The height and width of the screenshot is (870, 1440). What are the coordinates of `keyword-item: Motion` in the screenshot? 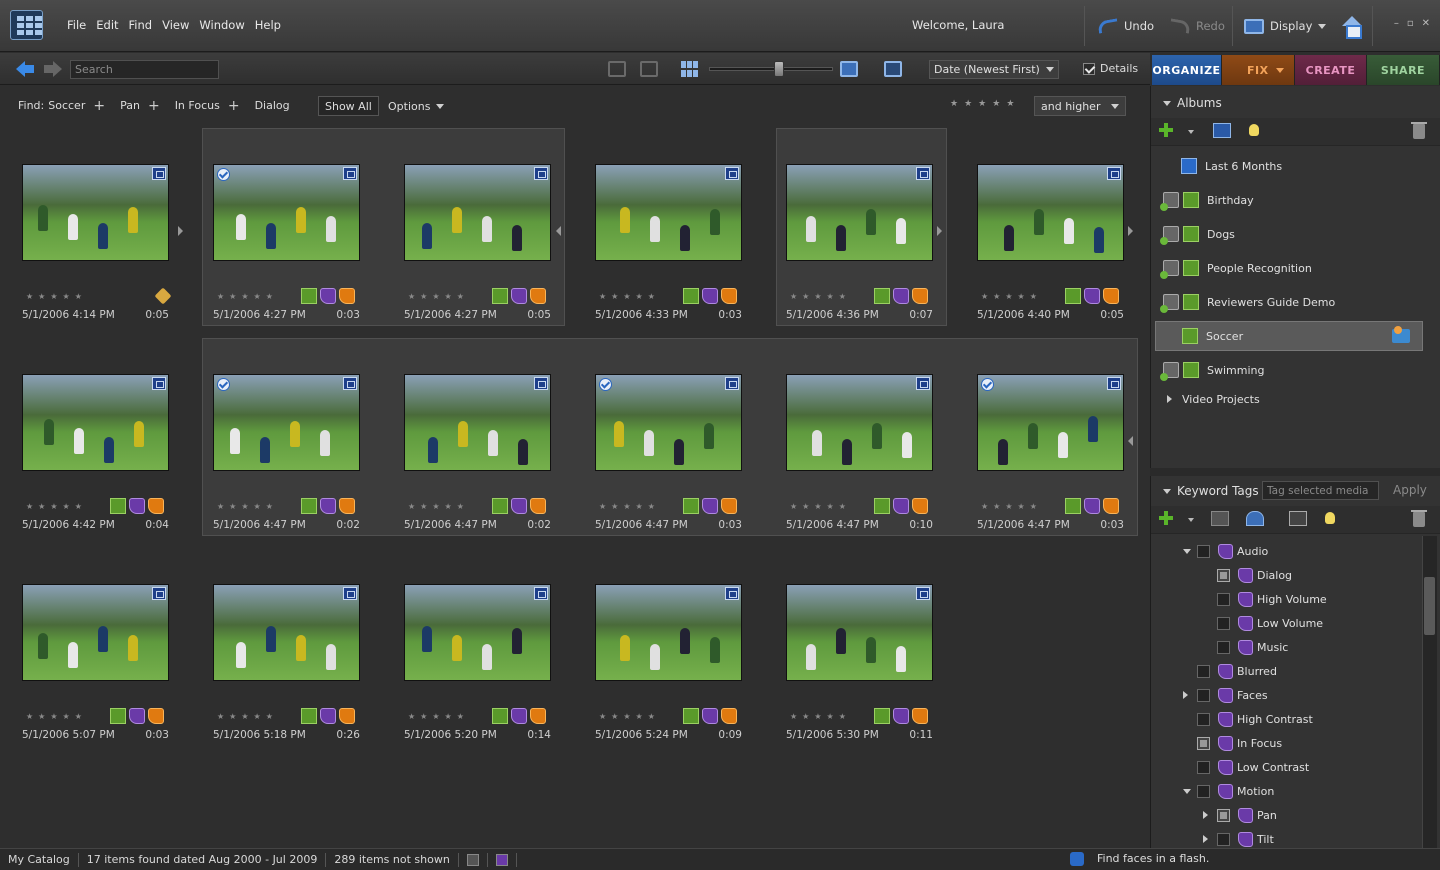 It's located at (1228, 791).